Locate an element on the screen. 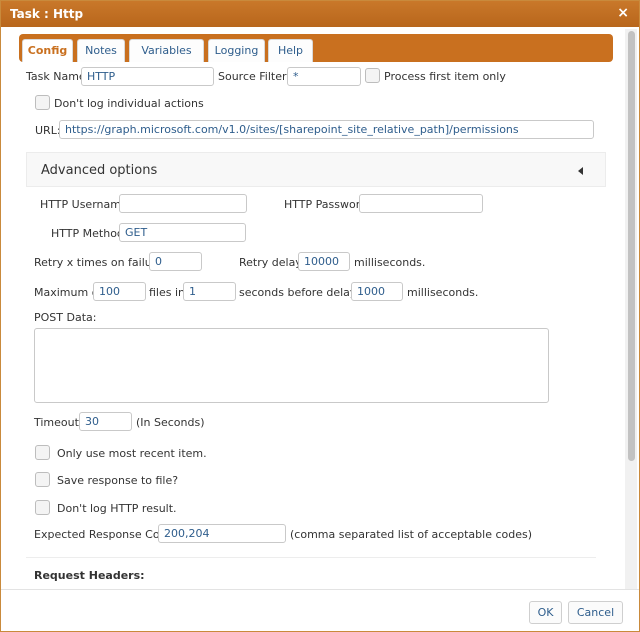 Image resolution: width=640 pixels, height=632 pixels. http-username-input is located at coordinates (183, 203).